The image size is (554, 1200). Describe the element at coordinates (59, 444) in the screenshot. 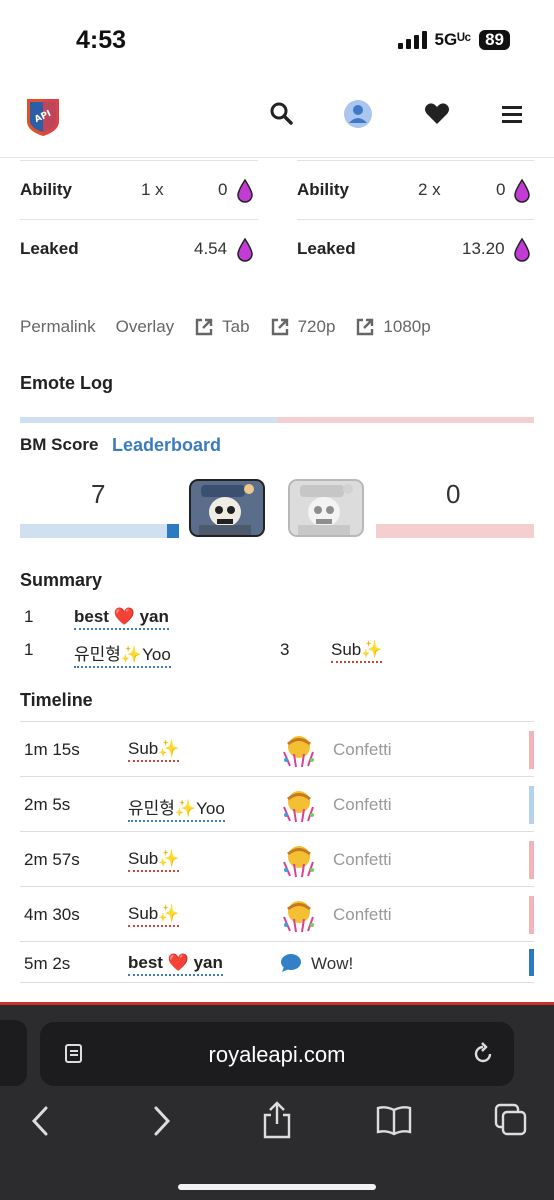

I see `bm-score-title: BM Score` at that location.